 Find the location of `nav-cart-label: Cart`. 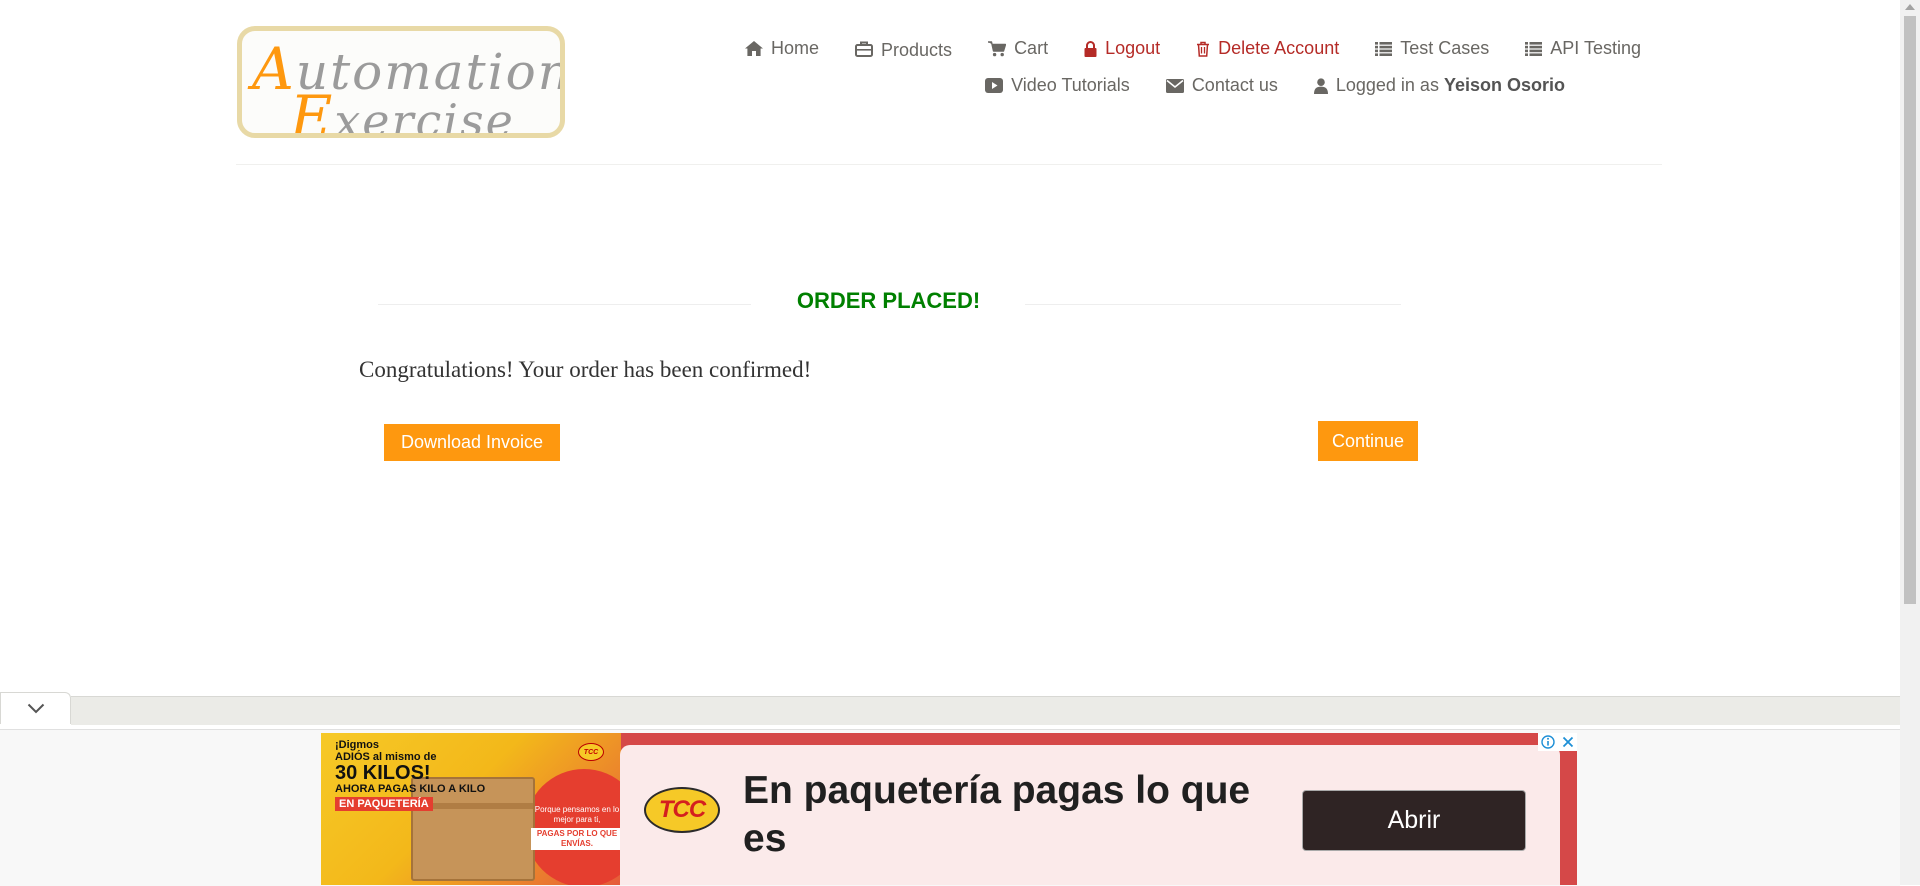

nav-cart-label: Cart is located at coordinates (1031, 48).